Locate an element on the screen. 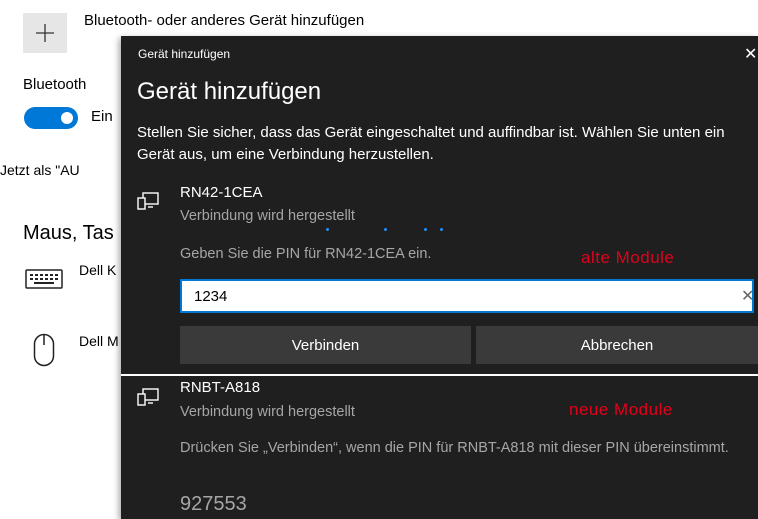 This screenshot has height=519, width=758. connect-button: Verbinden is located at coordinates (325, 345).